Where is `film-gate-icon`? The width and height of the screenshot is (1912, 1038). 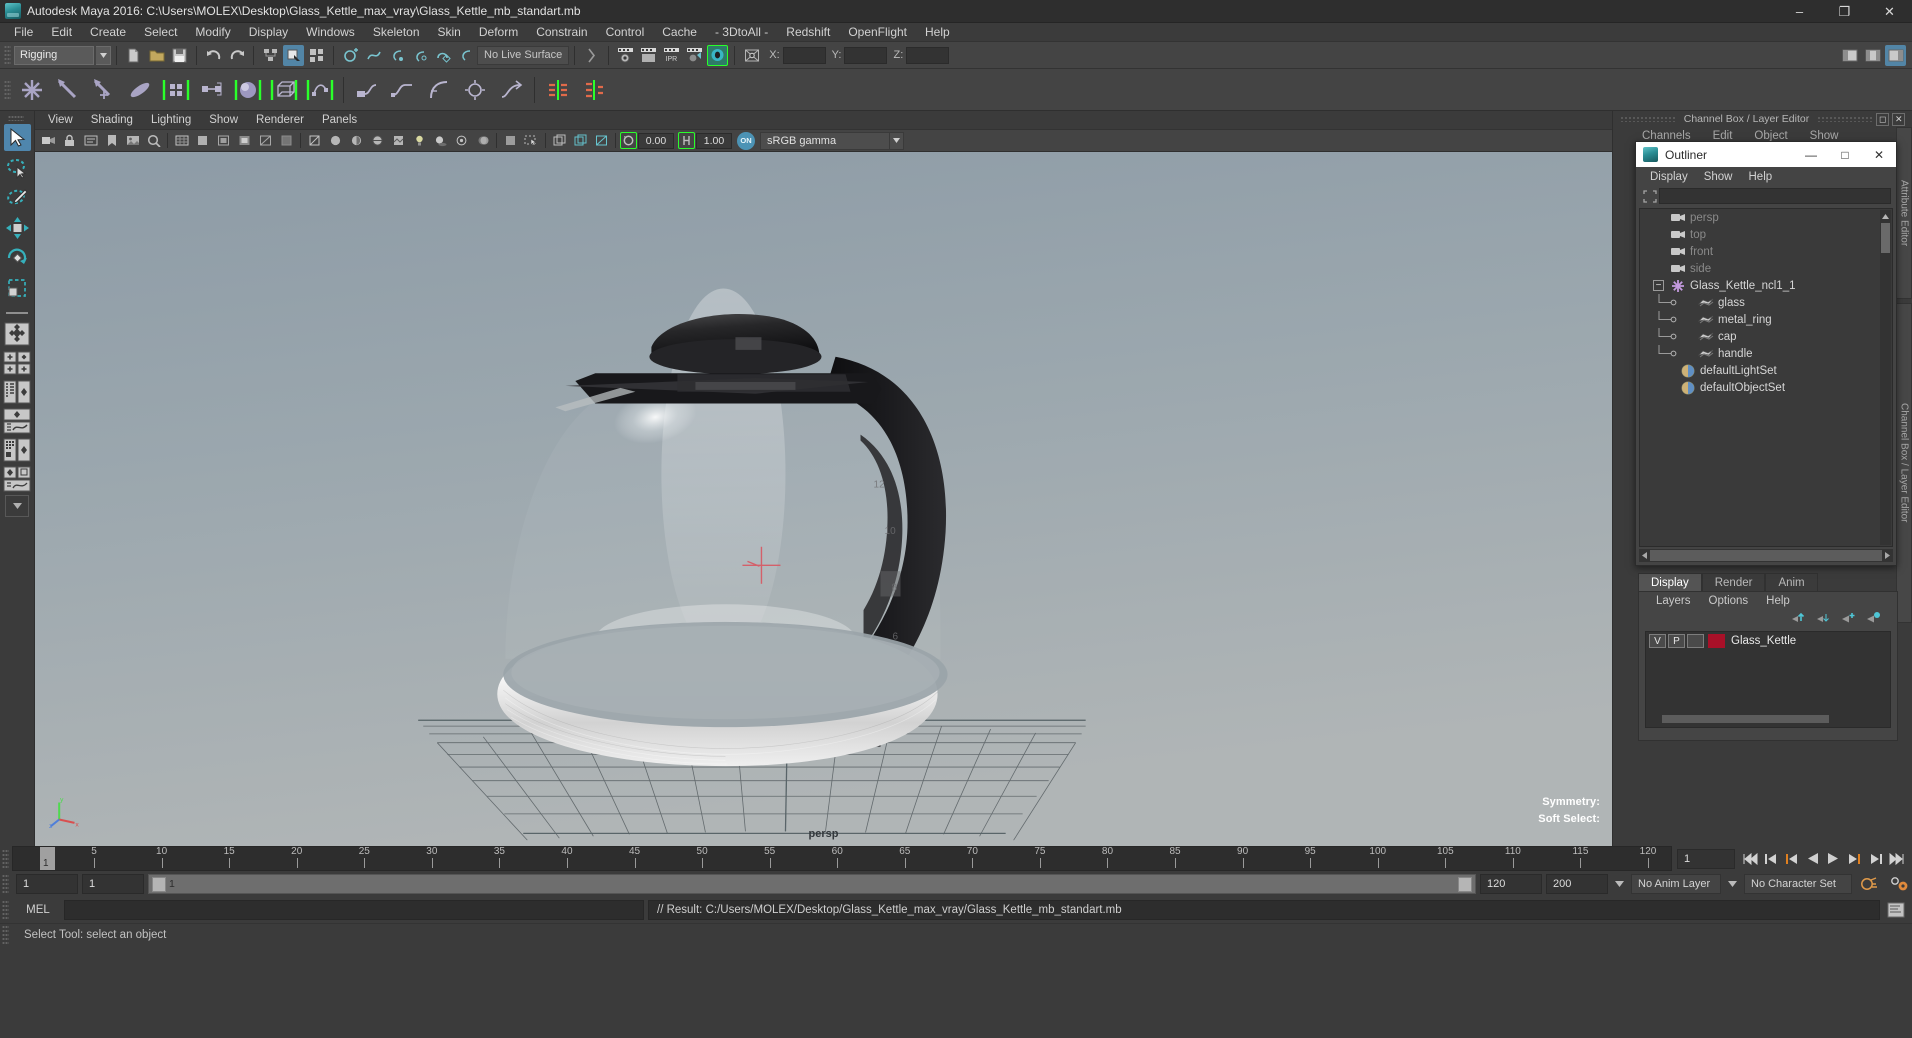 film-gate-icon is located at coordinates (202, 140).